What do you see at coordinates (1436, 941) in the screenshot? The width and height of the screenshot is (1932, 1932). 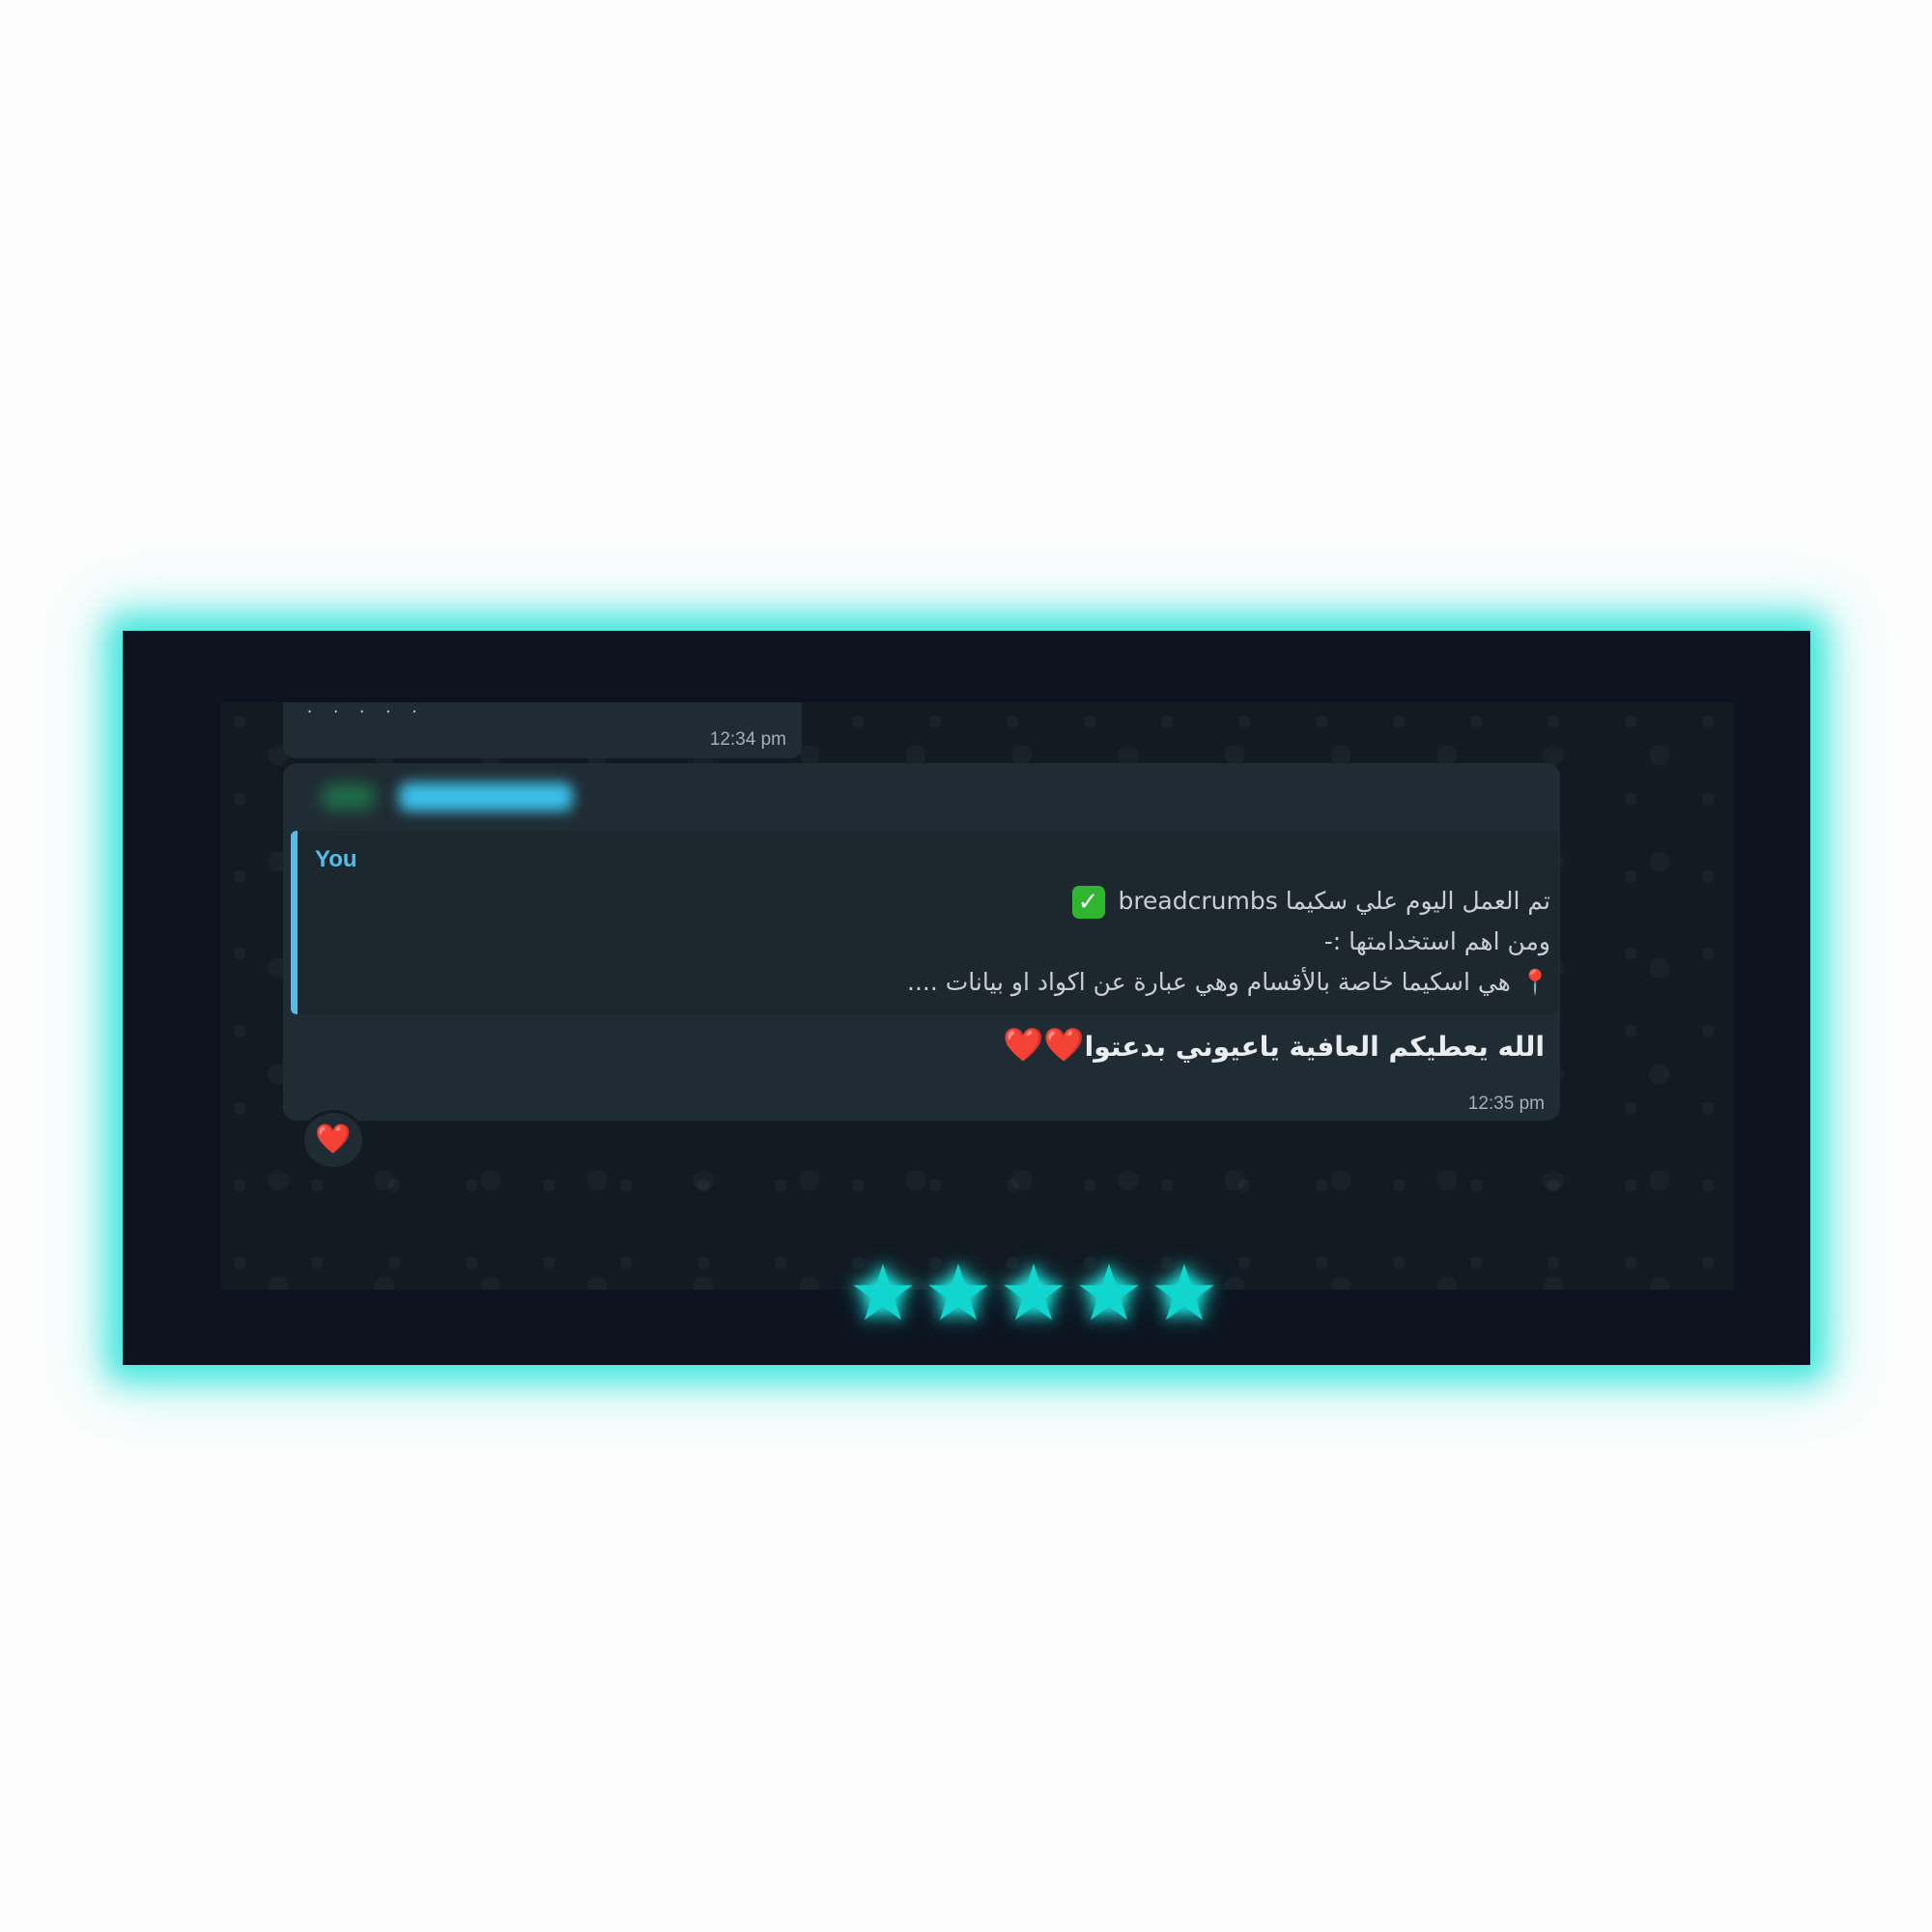 I see `quote-line-2: ومن اهم استخدامتها :-` at bounding box center [1436, 941].